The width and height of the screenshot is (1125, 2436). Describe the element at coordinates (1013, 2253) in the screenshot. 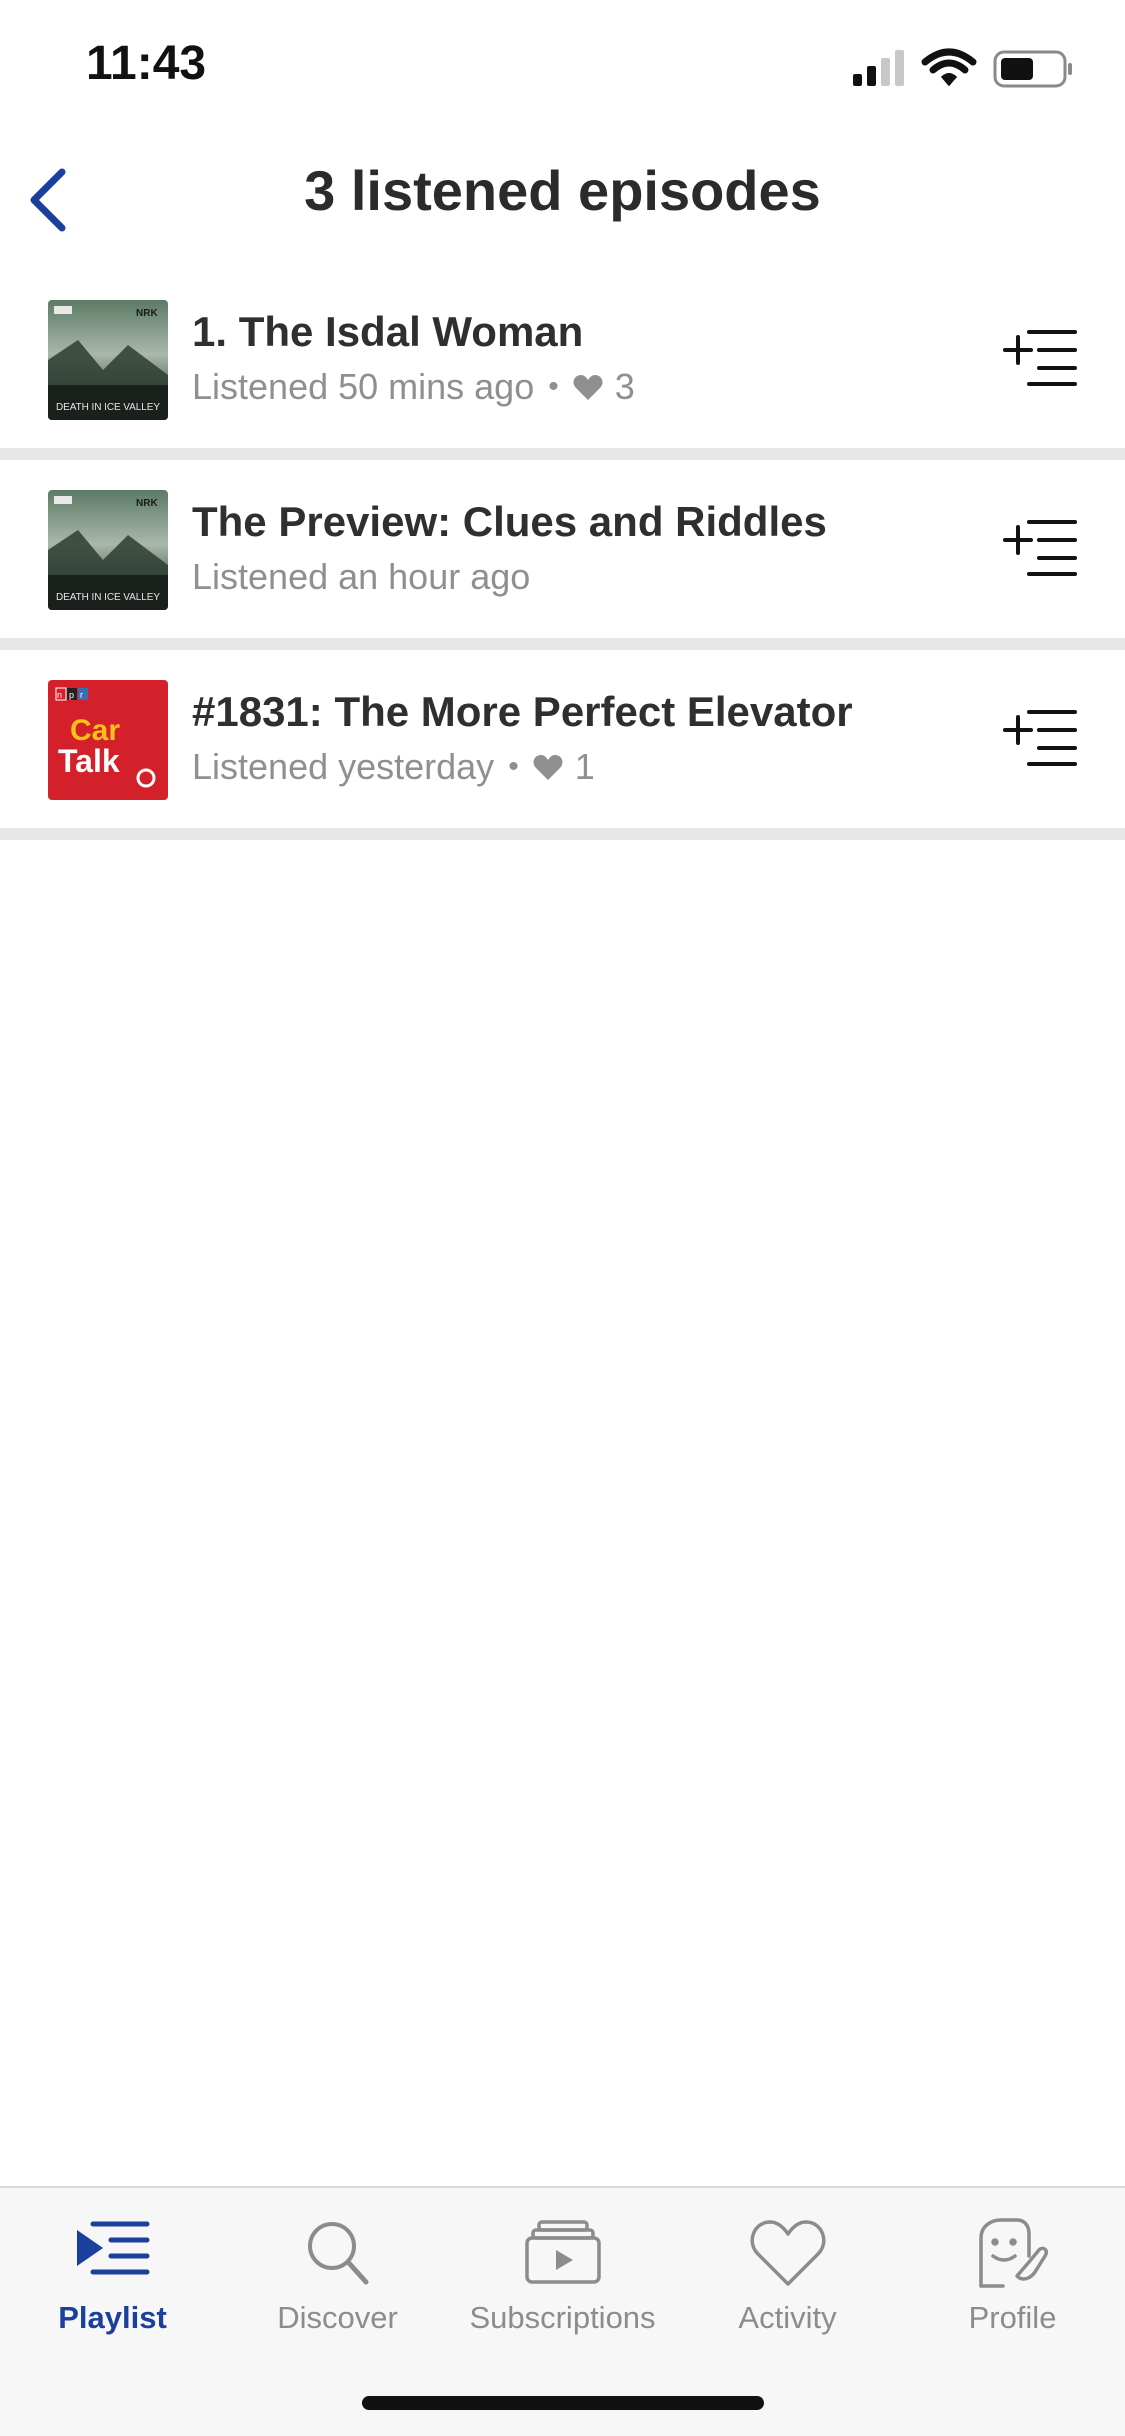

I see `profile-icon` at that location.